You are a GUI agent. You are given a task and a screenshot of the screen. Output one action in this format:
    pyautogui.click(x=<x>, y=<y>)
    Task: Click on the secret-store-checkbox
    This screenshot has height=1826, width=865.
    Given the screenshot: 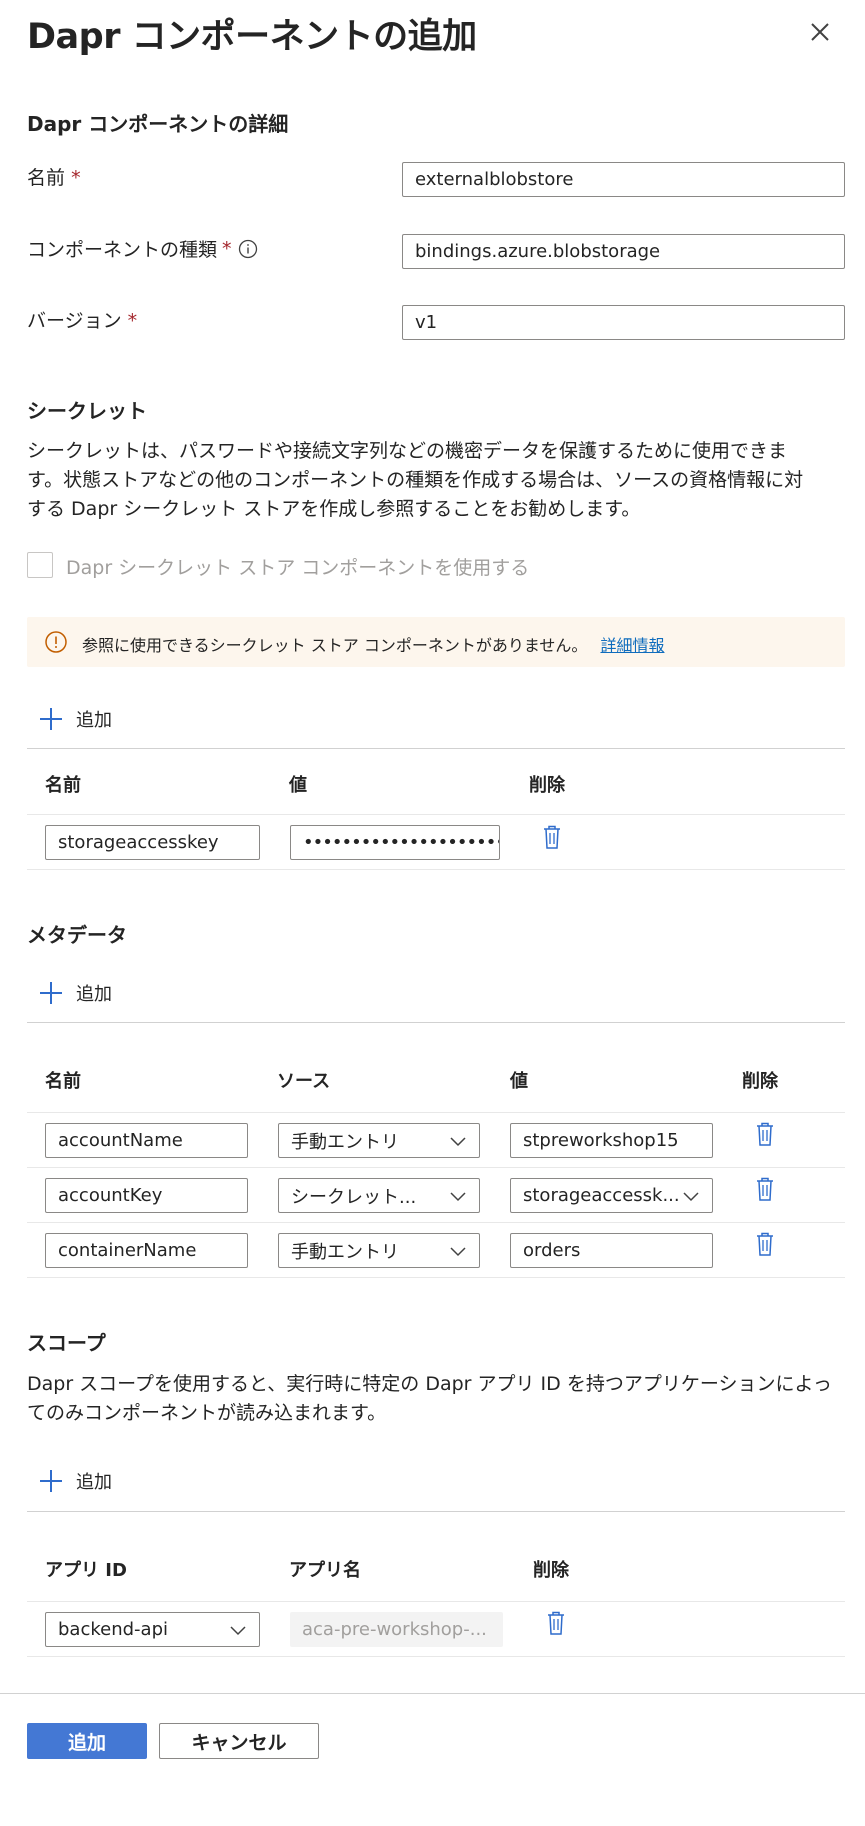 What is the action you would take?
    pyautogui.click(x=40, y=565)
    